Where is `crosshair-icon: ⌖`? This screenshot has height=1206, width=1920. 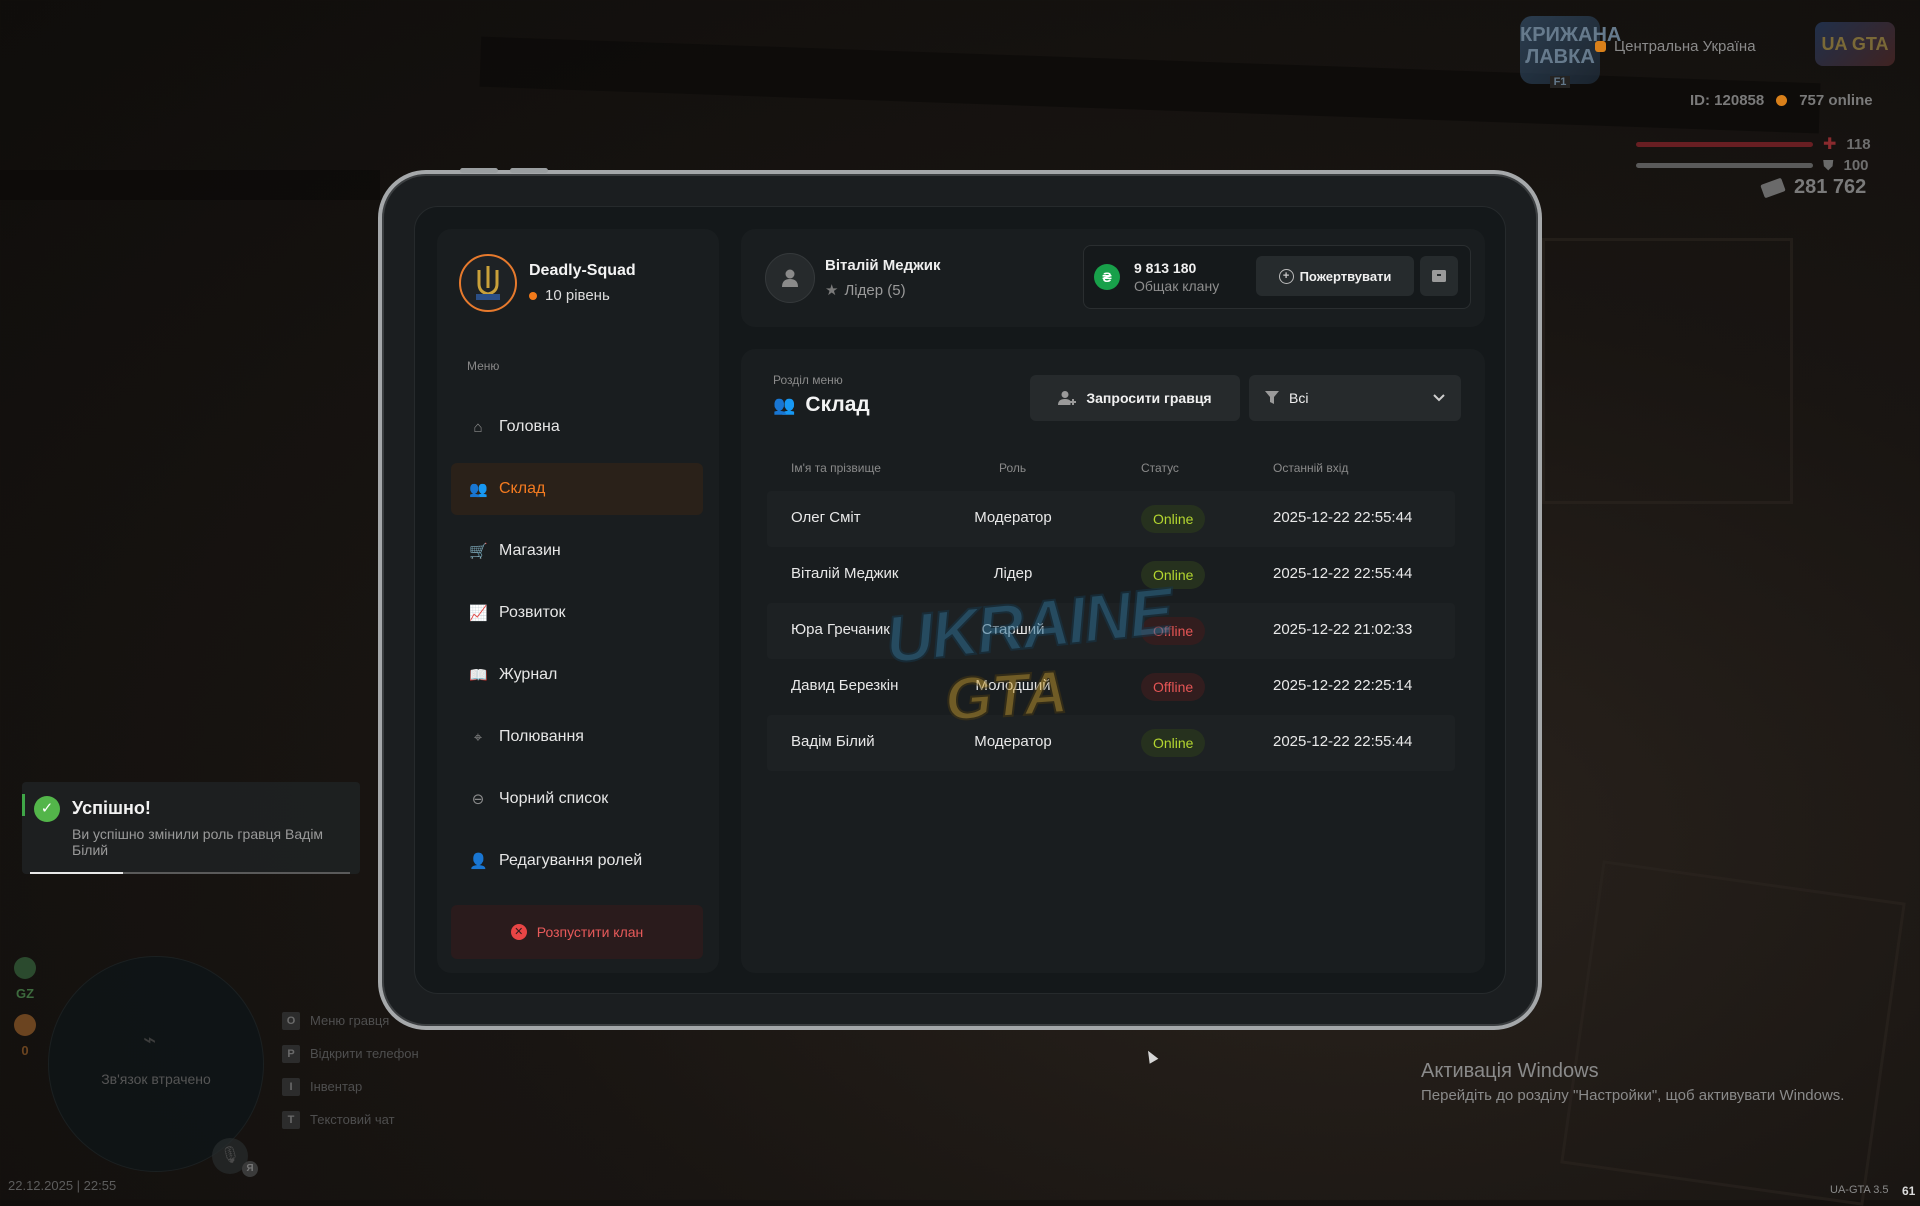
crosshair-icon: ⌖ is located at coordinates (478, 737).